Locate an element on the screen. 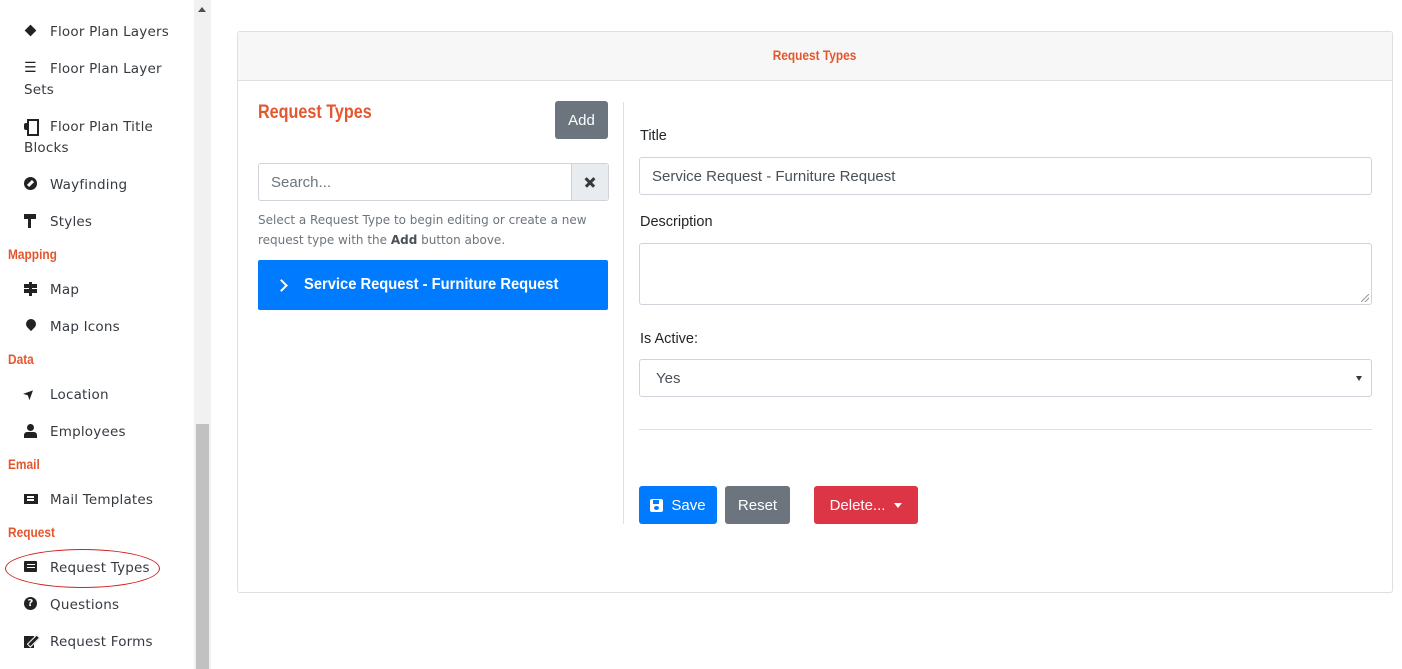  location-arrow-icon is located at coordinates (31, 394).